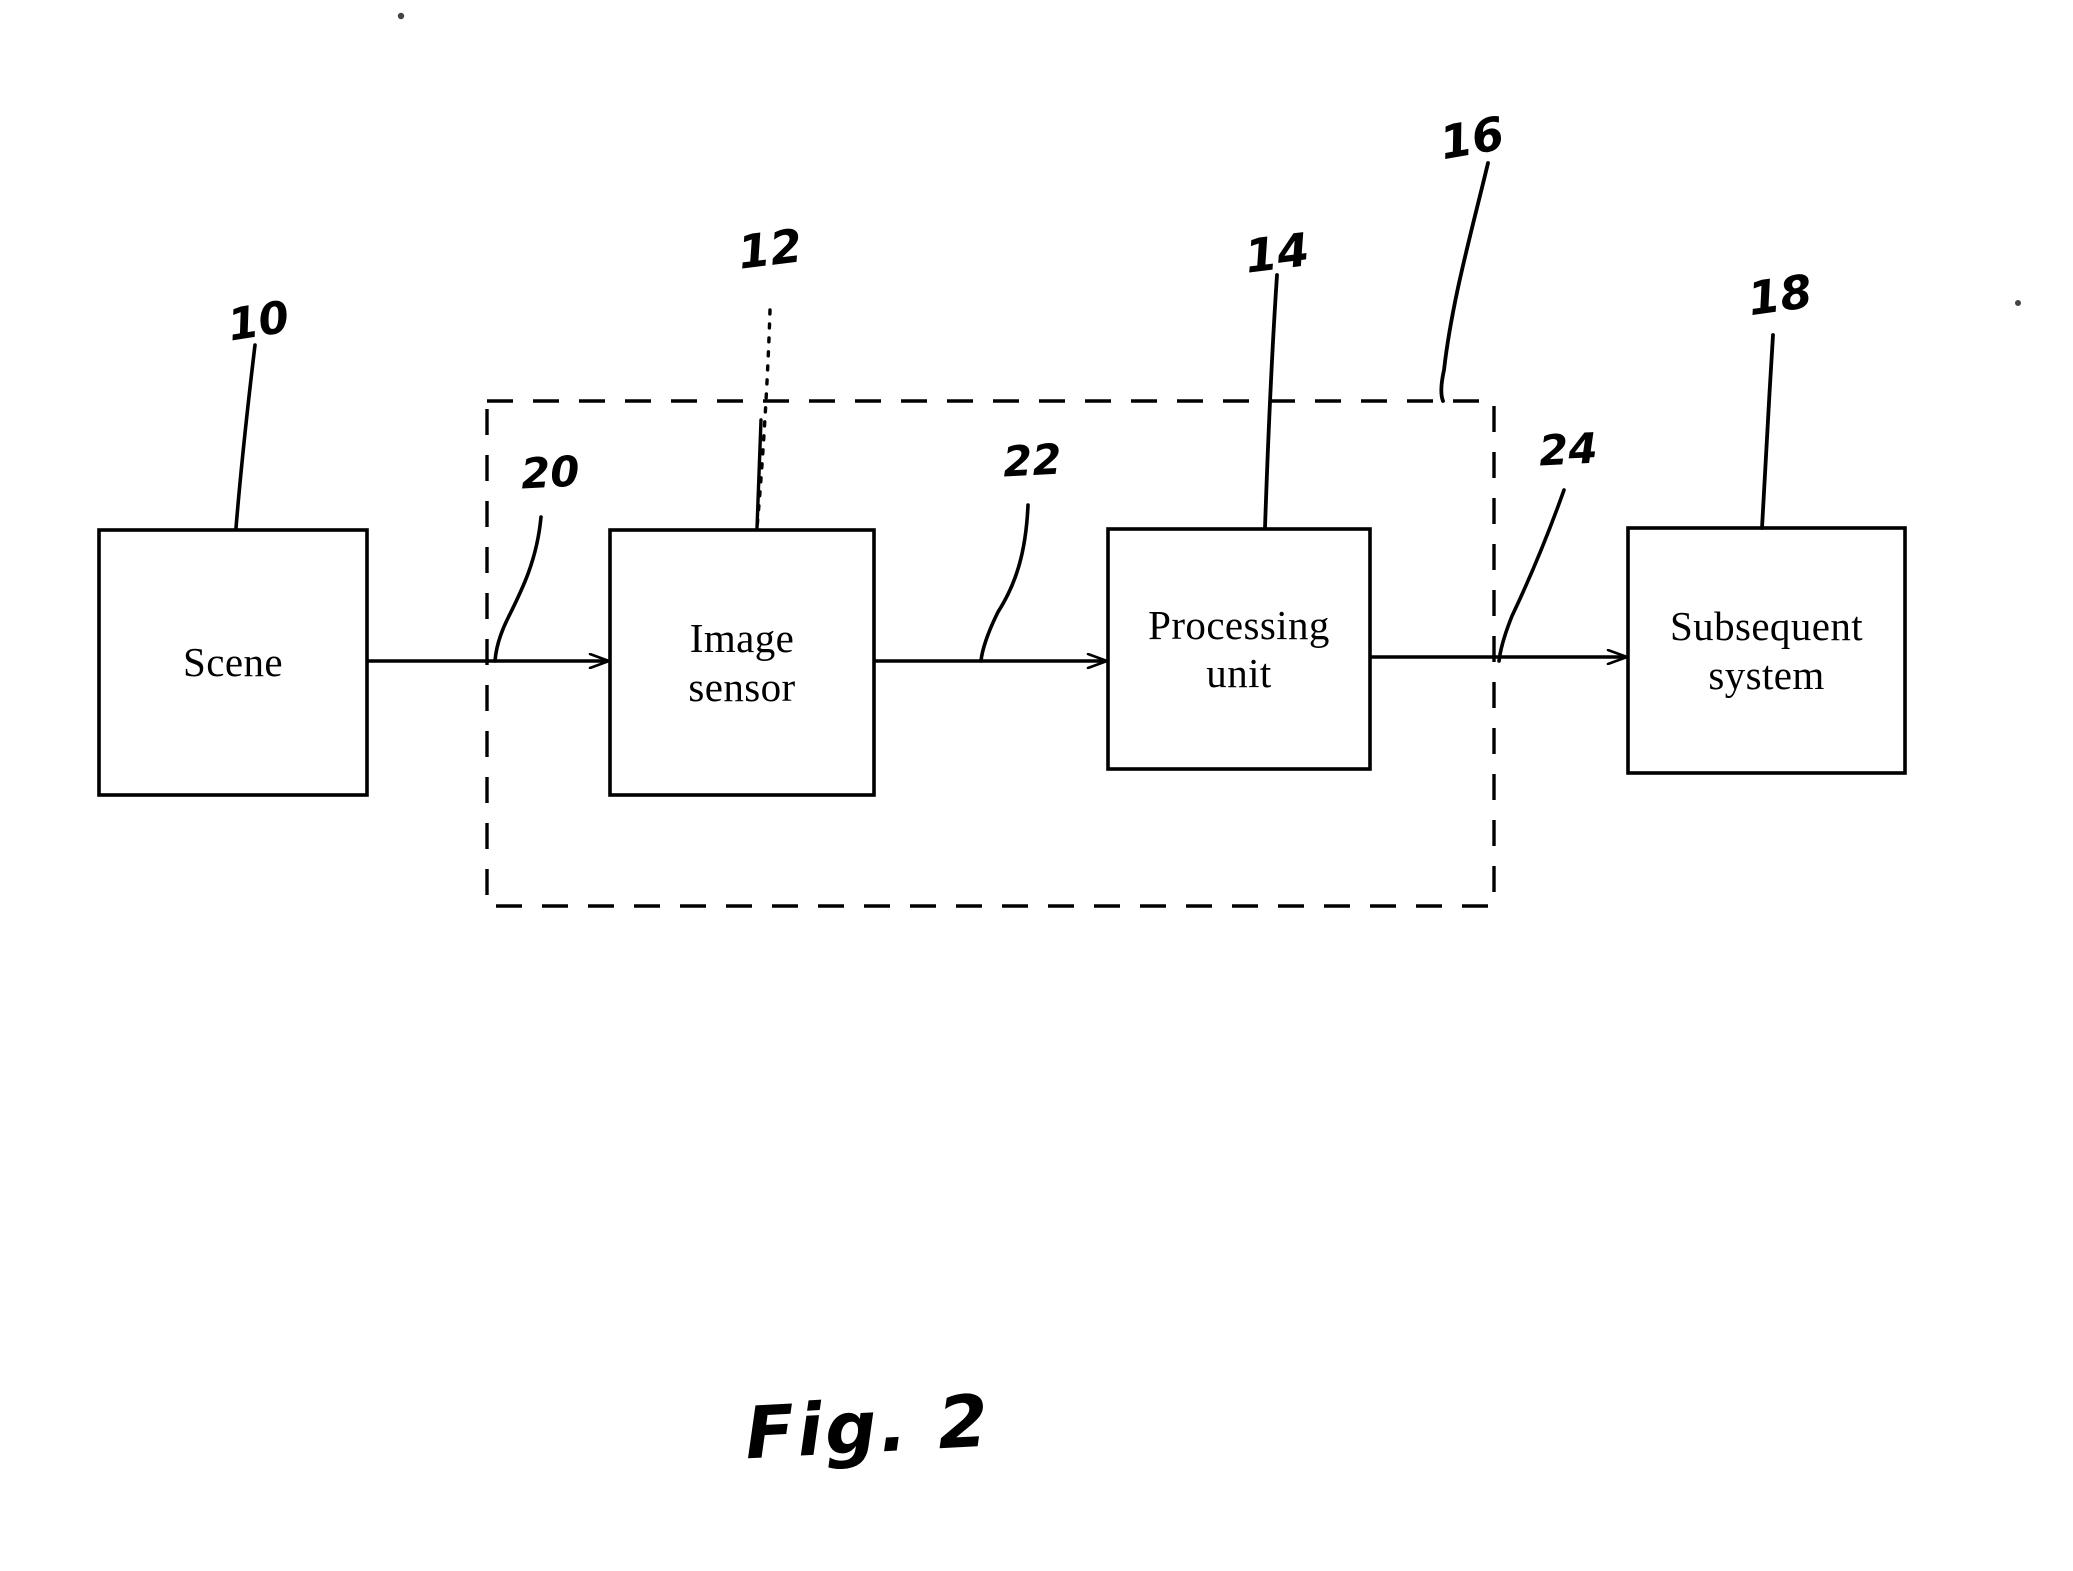 Image resolution: width=2073 pixels, height=1571 pixels. What do you see at coordinates (770, 249) in the screenshot?
I see `reference-numeral-12: 12` at bounding box center [770, 249].